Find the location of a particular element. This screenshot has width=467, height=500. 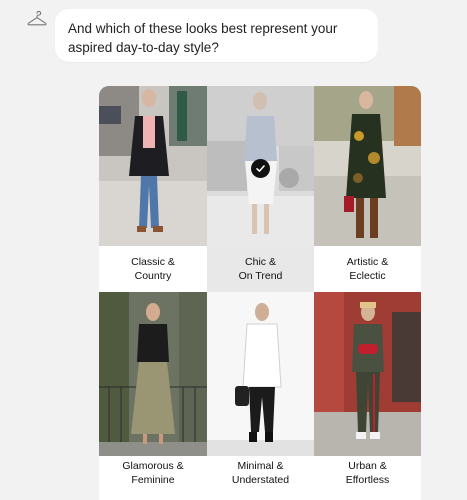

style-label-line1: Urban & is located at coordinates (367, 466).